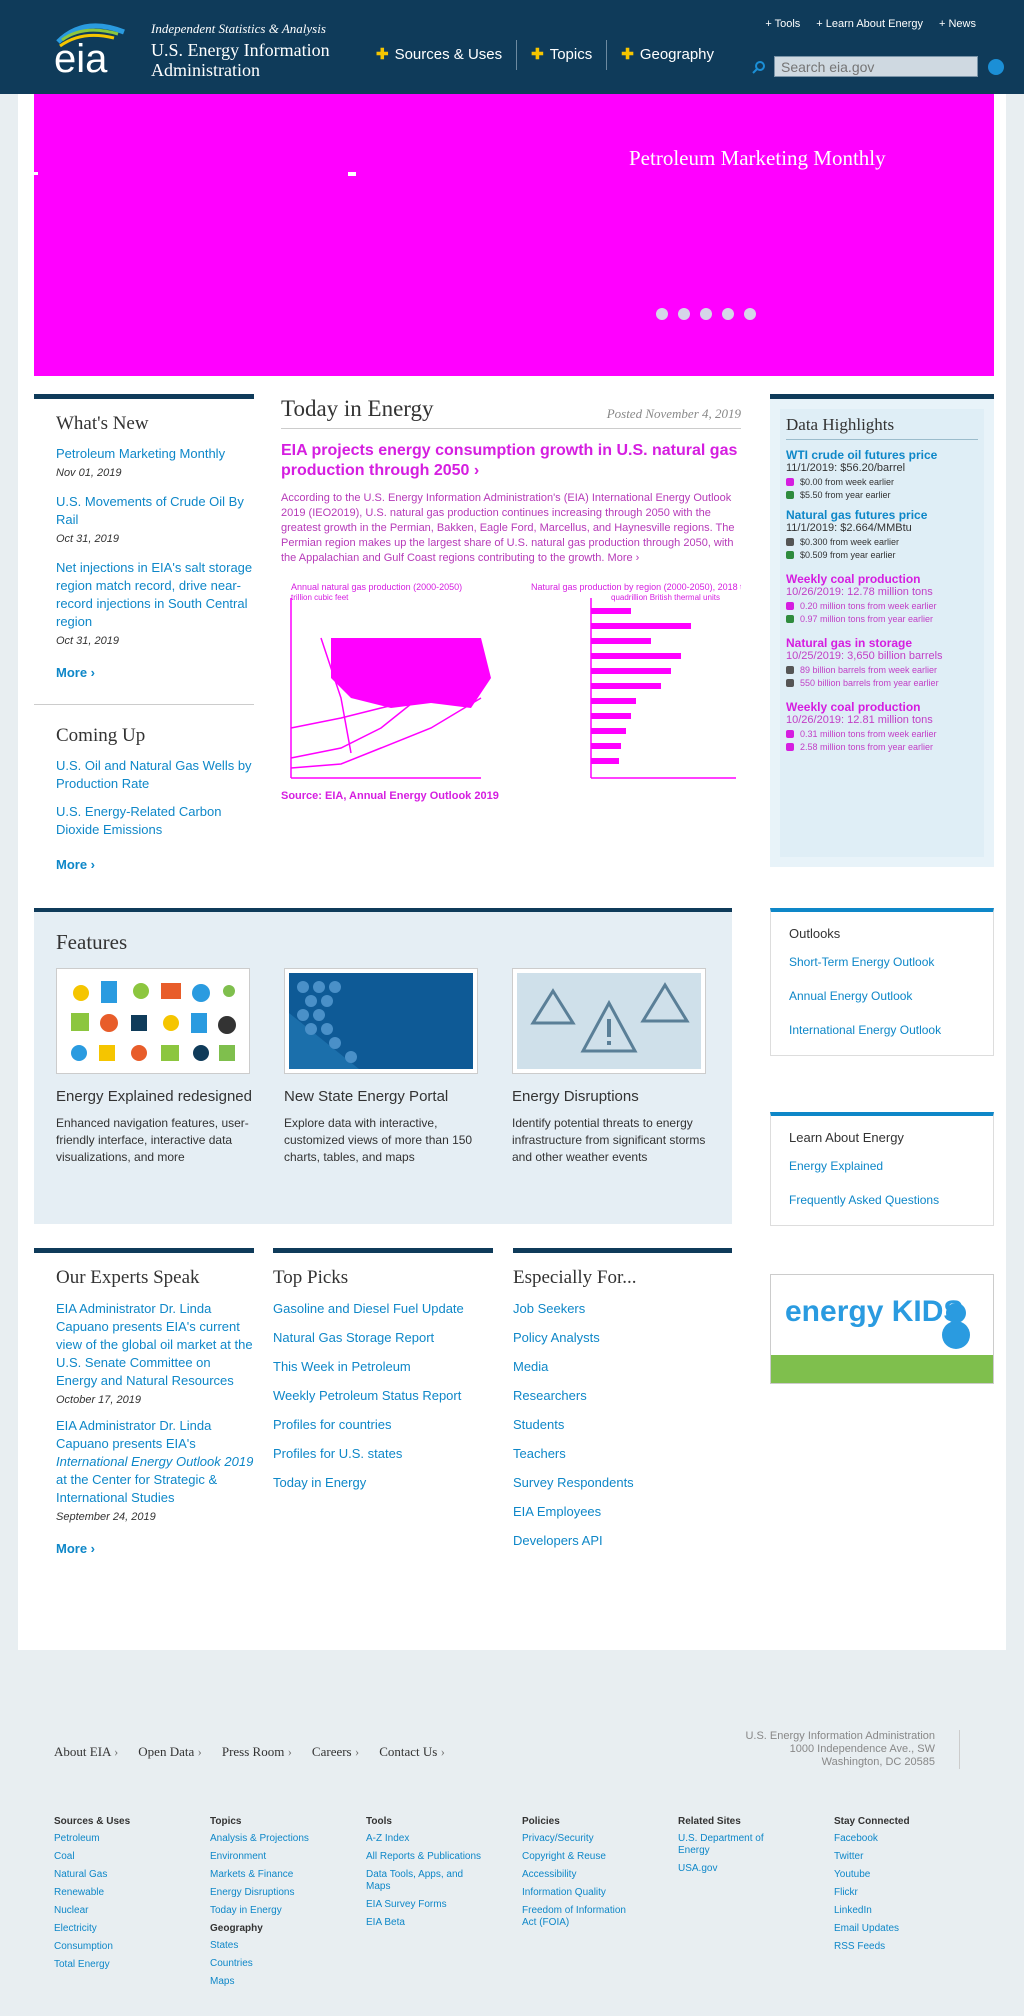 Image resolution: width=1024 pixels, height=2016 pixels. What do you see at coordinates (562, 55) in the screenshot?
I see `nav-topics: ✚ Topics` at bounding box center [562, 55].